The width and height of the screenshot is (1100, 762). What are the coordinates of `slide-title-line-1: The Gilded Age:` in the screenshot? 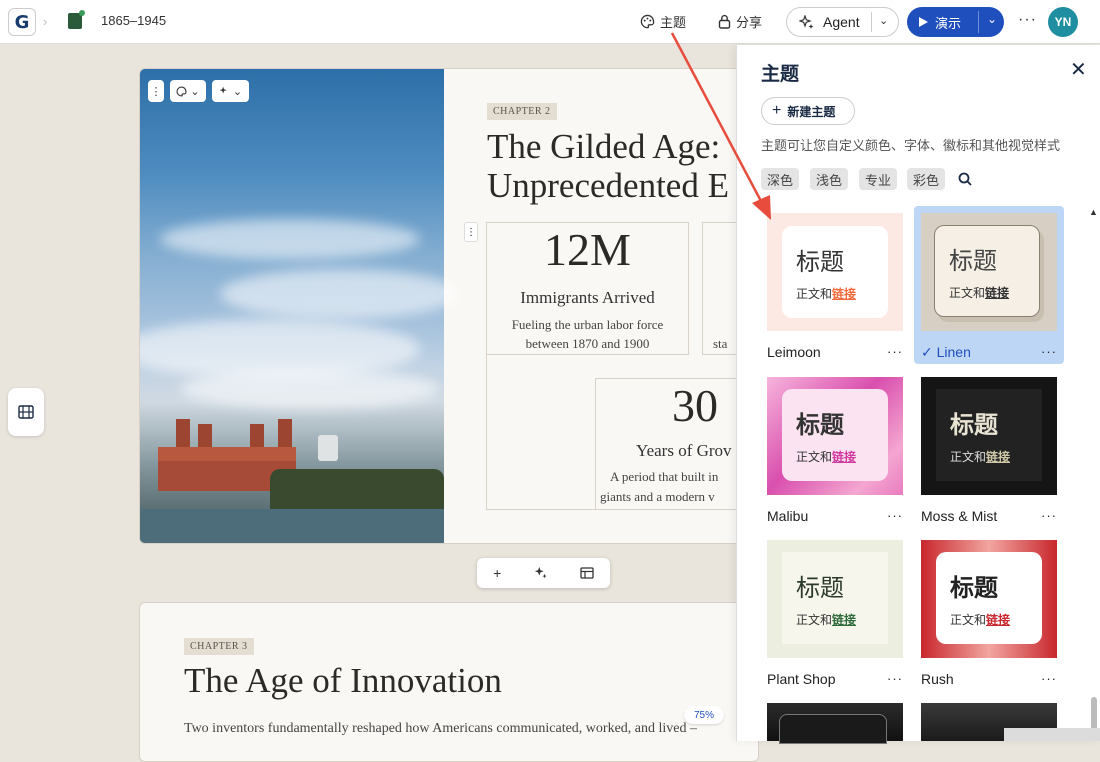 It's located at (604, 146).